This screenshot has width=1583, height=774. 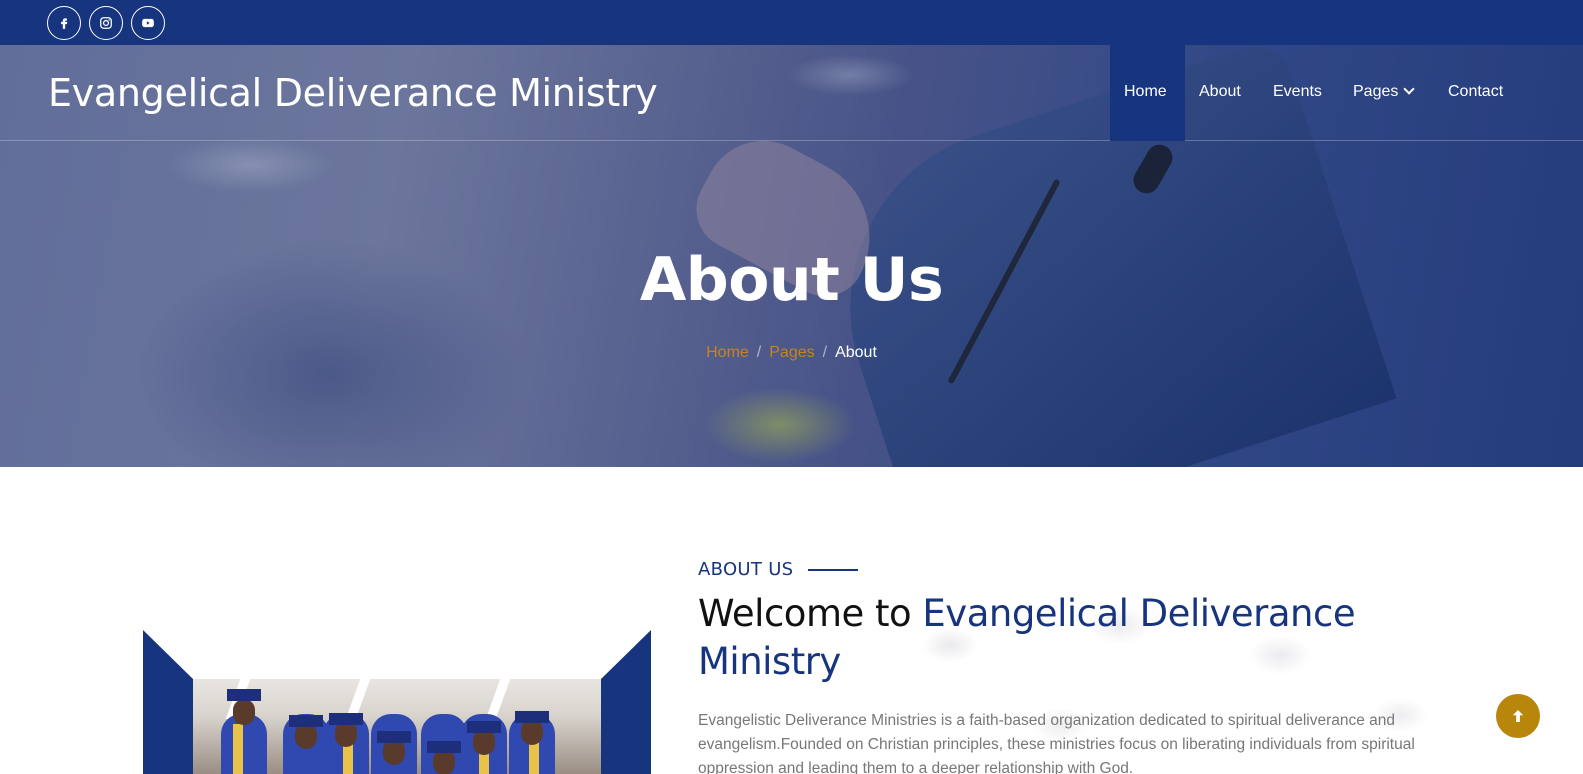 I want to click on instagram-link, so click(x=106, y=23).